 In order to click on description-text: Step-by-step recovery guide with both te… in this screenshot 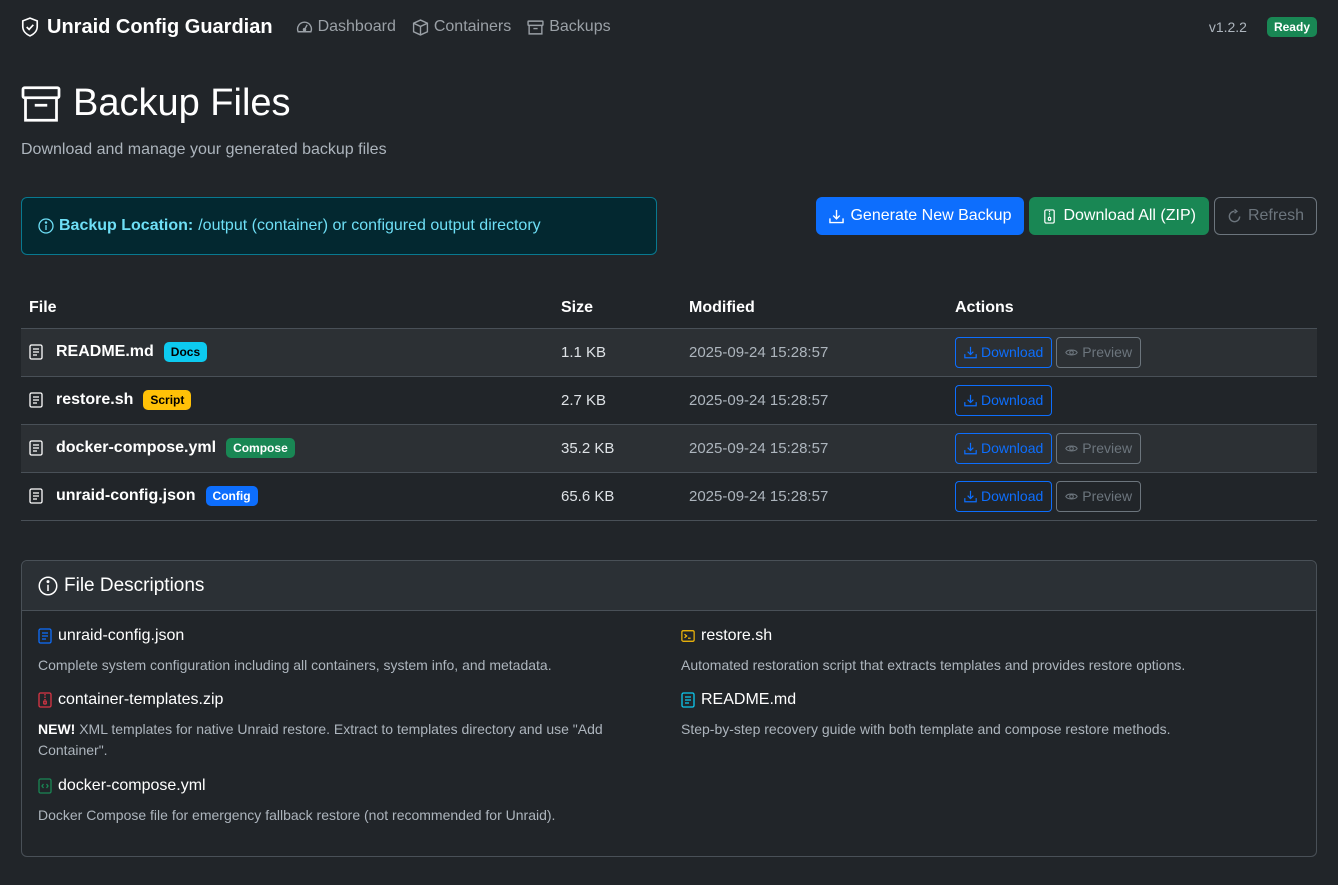, I will do `click(926, 729)`.